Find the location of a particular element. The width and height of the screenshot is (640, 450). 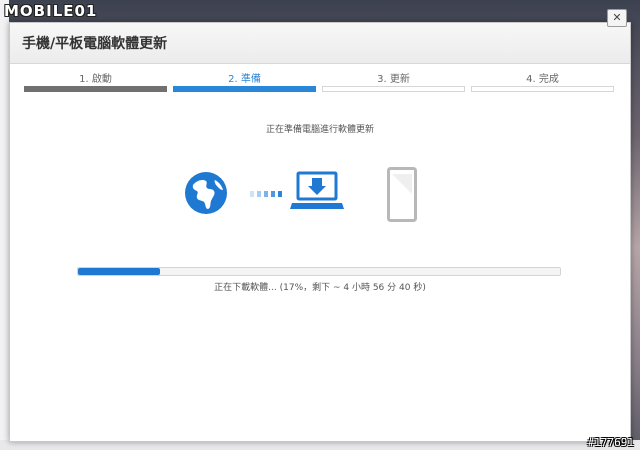

step-label: 1. 啟動 is located at coordinates (95, 79).